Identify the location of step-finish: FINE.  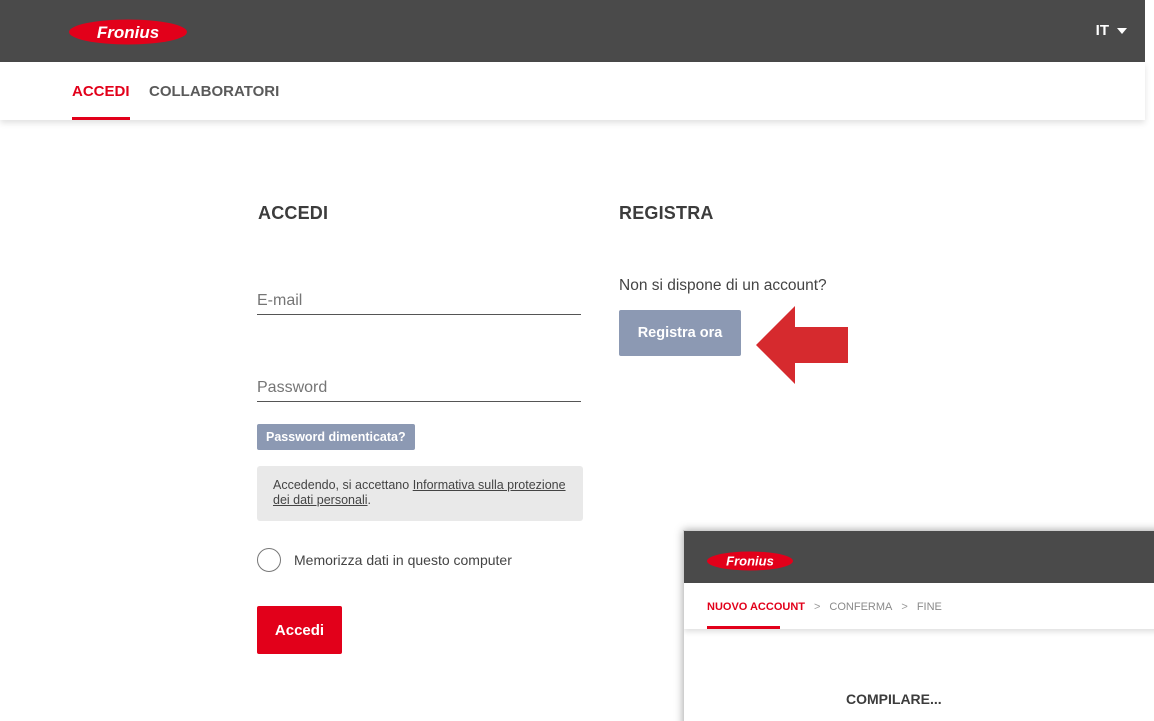
(929, 607).